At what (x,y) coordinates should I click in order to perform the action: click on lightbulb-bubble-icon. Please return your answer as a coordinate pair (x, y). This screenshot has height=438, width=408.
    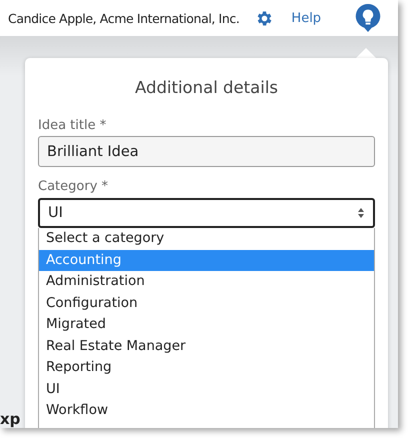
    Looking at the image, I should click on (368, 18).